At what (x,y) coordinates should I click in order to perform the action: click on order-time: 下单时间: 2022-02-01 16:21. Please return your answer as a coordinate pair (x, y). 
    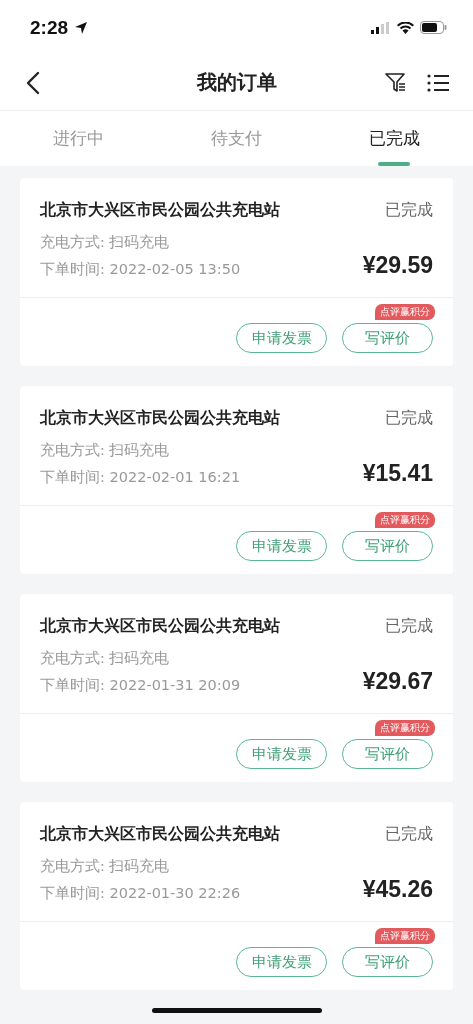
    Looking at the image, I should click on (140, 477).